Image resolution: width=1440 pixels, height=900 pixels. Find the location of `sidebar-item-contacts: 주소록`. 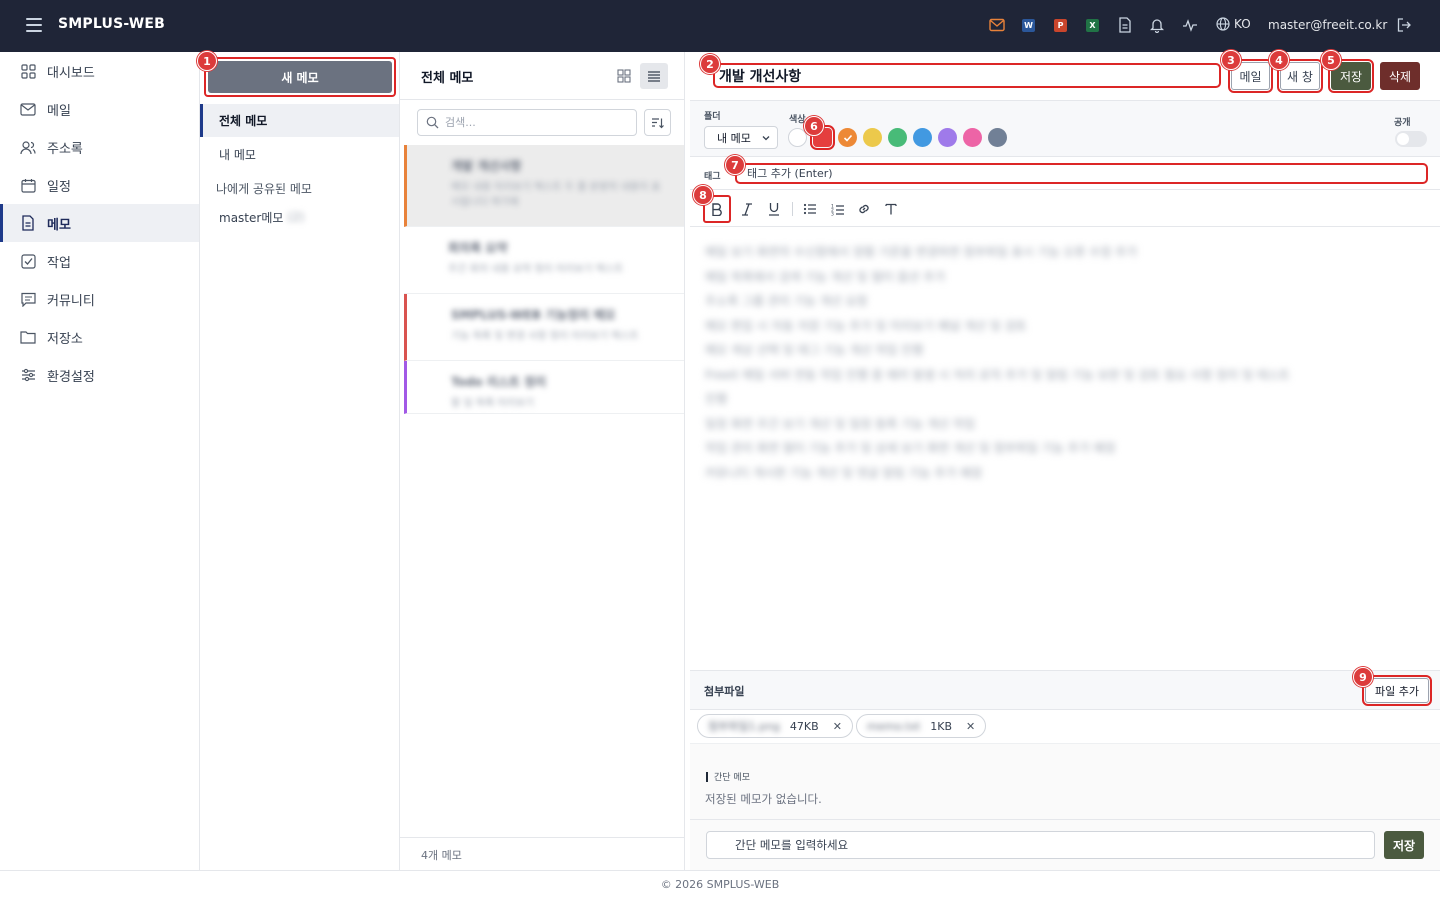

sidebar-item-contacts: 주소록 is located at coordinates (99, 147).